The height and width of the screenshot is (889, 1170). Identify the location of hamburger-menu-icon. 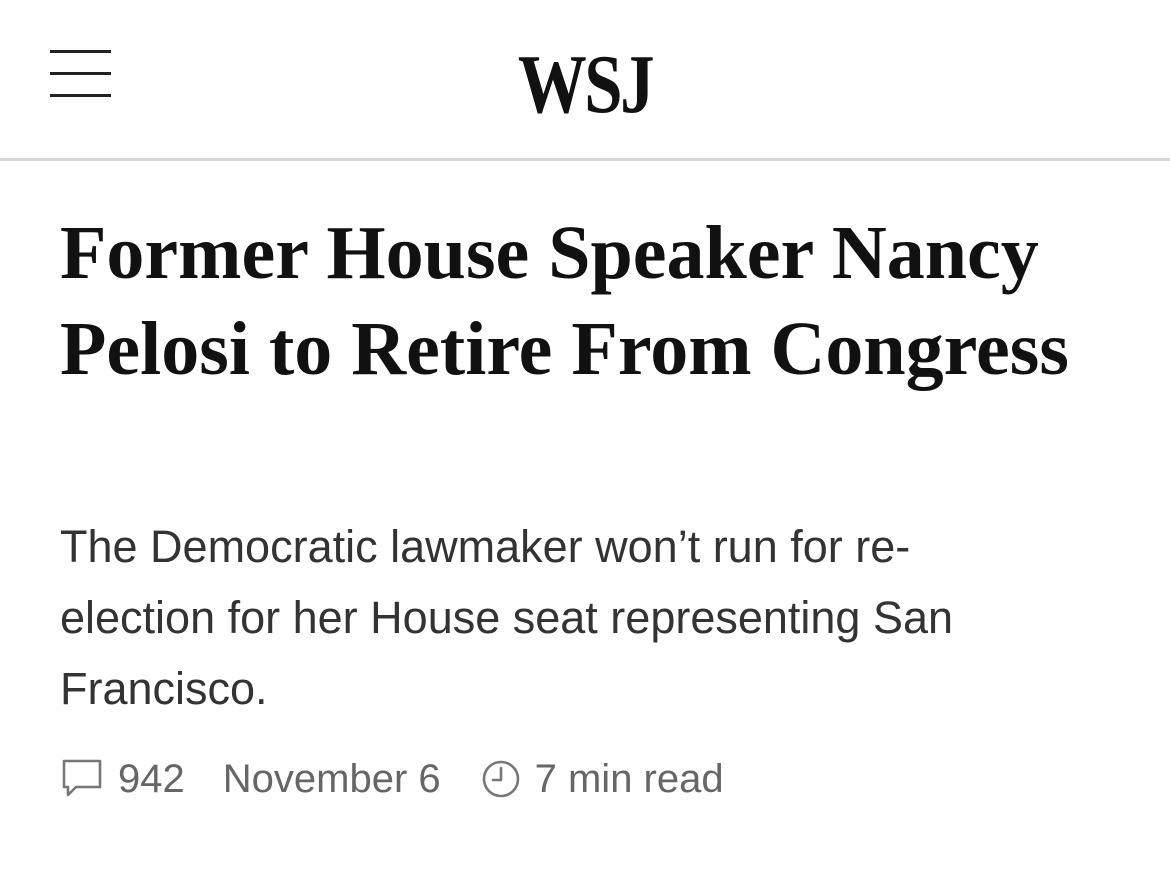
(81, 75).